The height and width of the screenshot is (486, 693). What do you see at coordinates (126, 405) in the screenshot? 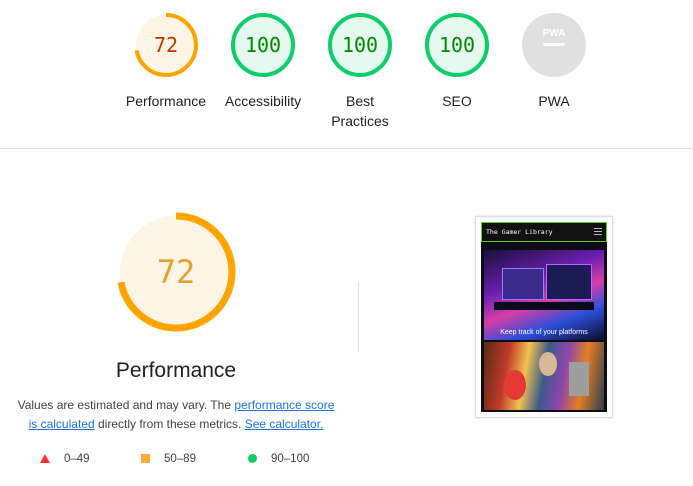
I see `desc-text: Values are estimated and may vary. The` at bounding box center [126, 405].